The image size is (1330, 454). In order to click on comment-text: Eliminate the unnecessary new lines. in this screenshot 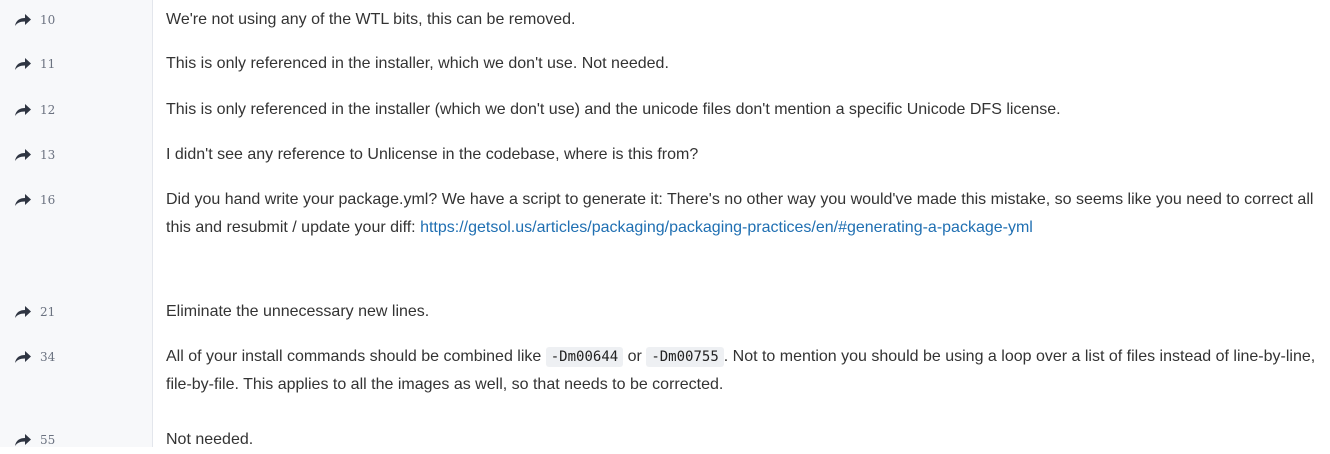, I will do `click(298, 311)`.